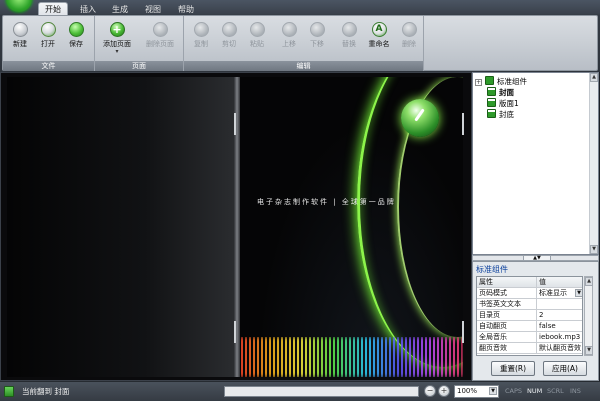 This screenshot has height=401, width=600. I want to click on component-icon, so click(489, 80).